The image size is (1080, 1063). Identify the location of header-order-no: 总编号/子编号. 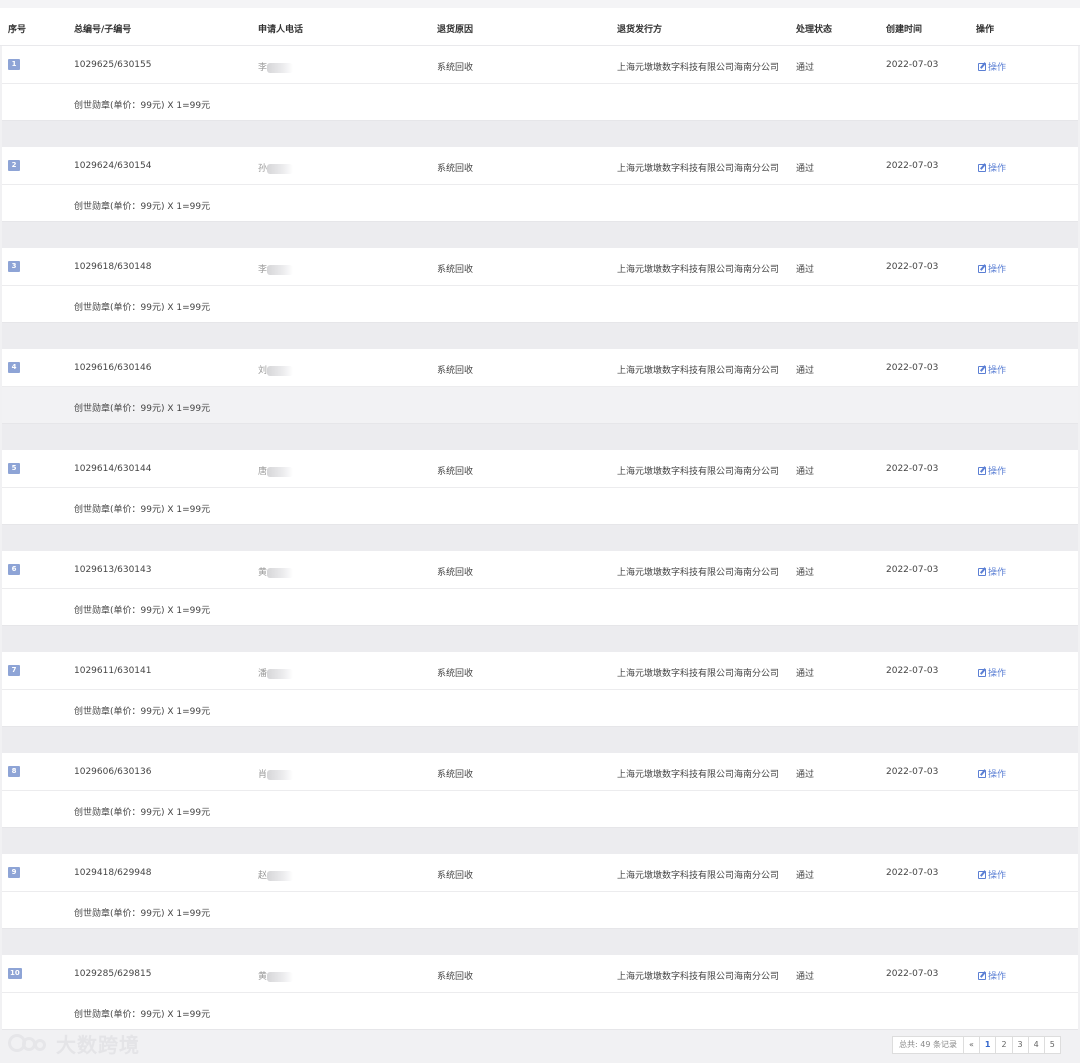
(103, 30).